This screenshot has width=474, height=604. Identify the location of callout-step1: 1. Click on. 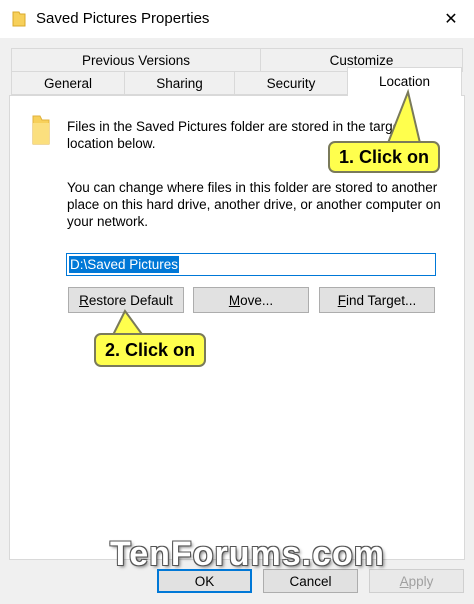
(384, 157).